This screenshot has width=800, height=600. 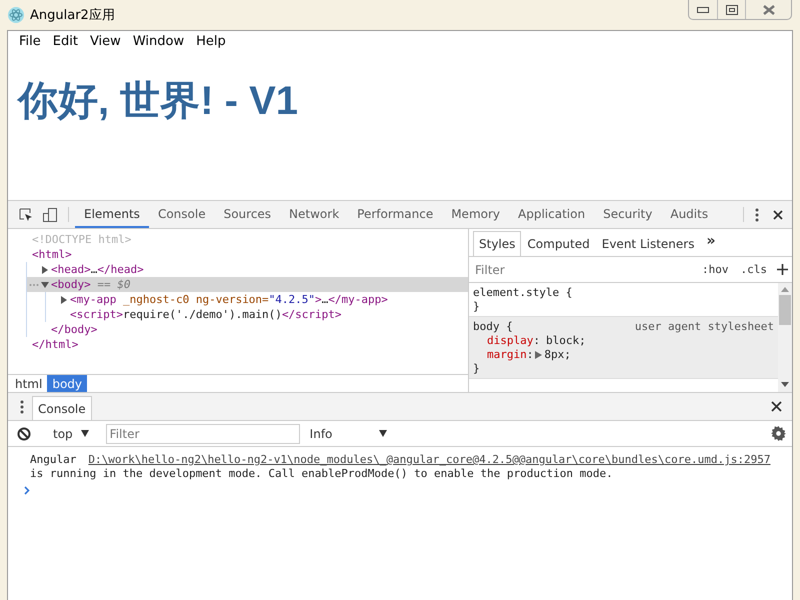 I want to click on drawer-tab: Console, so click(x=62, y=408).